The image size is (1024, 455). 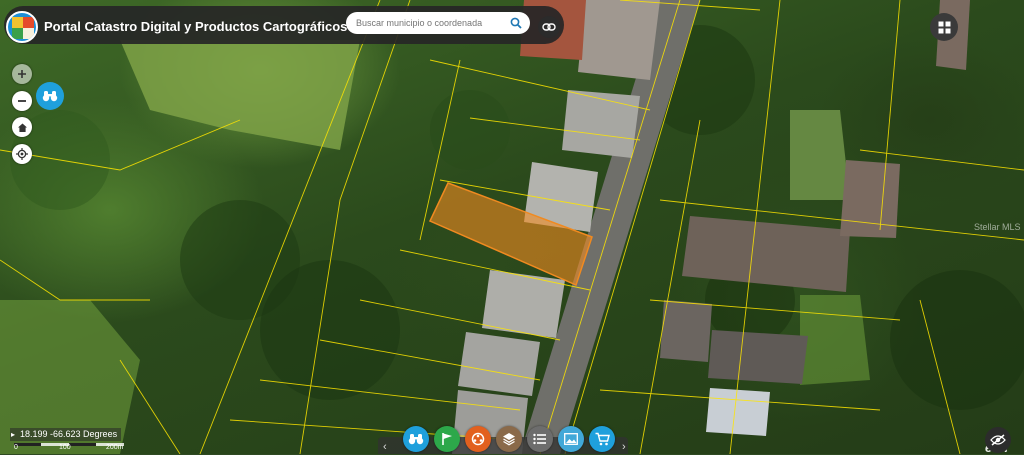 I want to click on cart-icon, so click(x=602, y=439).